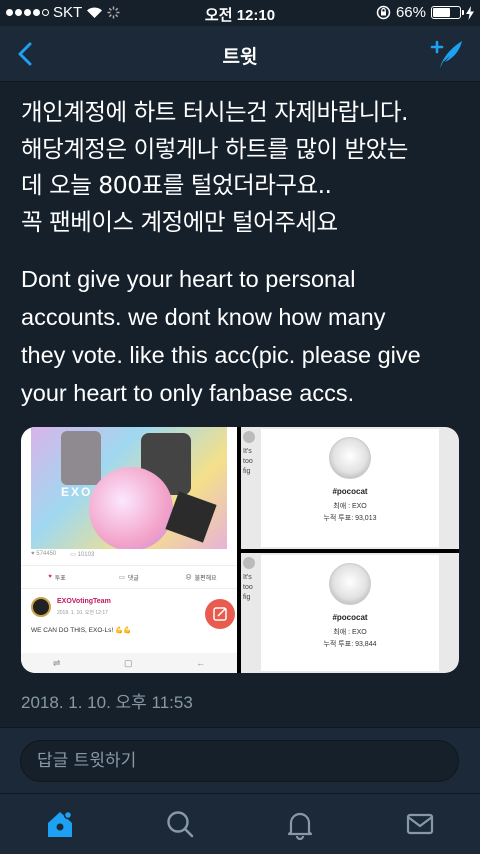  I want to click on android-nav-bar: ⇌ ▢ ←, so click(129, 663).